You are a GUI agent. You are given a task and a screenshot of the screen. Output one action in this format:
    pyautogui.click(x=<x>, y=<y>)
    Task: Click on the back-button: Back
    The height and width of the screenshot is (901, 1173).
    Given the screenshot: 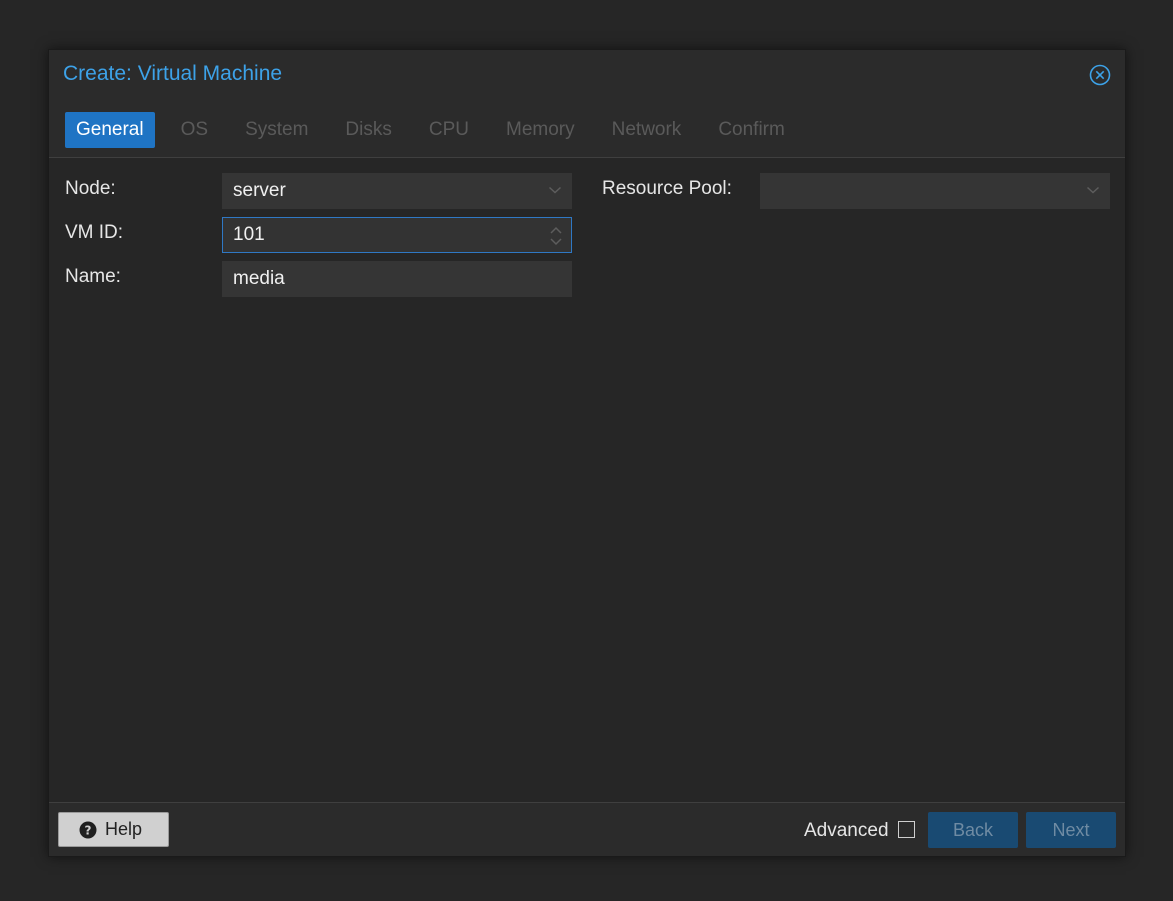 What is the action you would take?
    pyautogui.click(x=973, y=830)
    